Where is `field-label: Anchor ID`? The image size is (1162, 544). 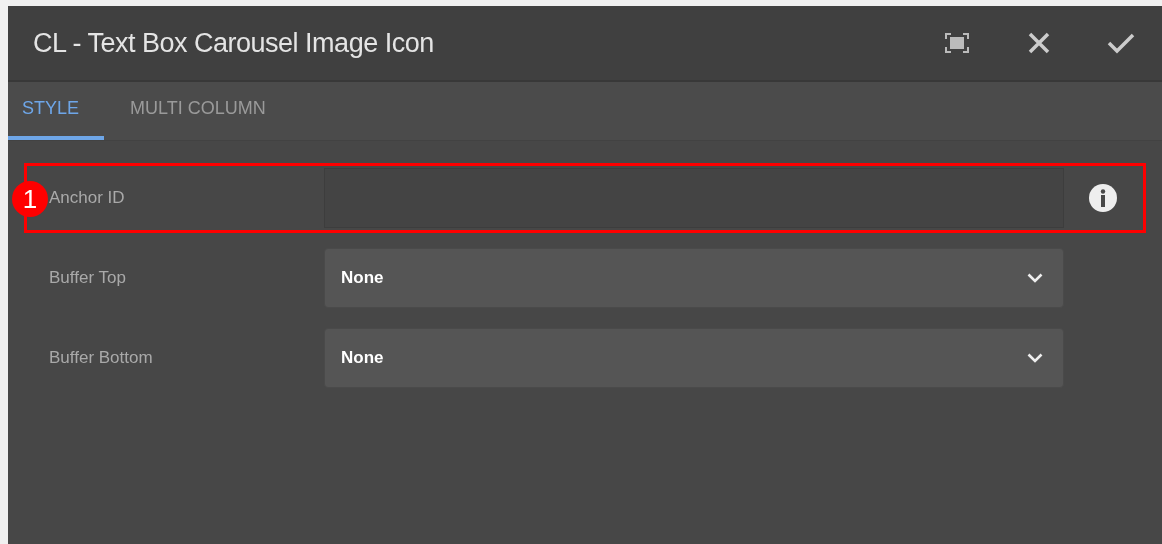 field-label: Anchor ID is located at coordinates (87, 198).